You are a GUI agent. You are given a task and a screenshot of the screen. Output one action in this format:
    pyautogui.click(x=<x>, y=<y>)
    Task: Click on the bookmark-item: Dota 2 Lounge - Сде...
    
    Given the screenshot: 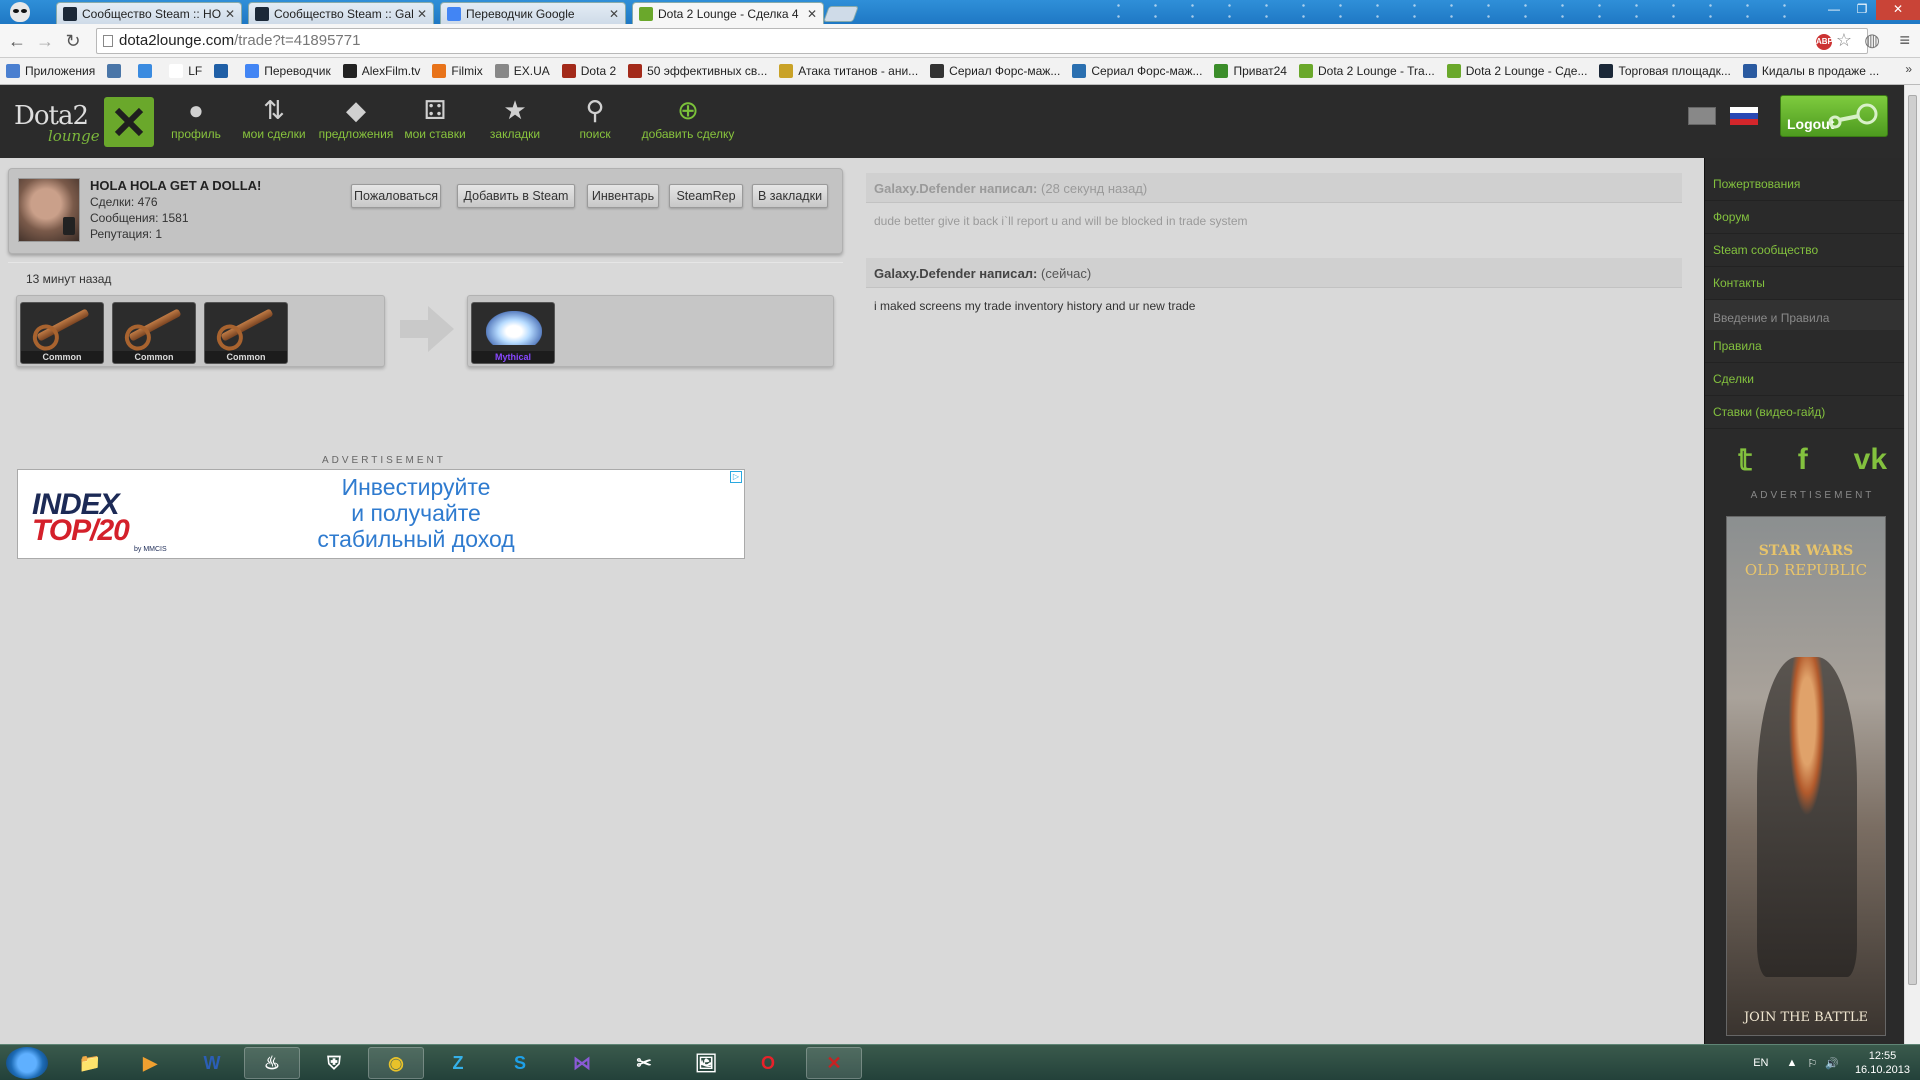 What is the action you would take?
    pyautogui.click(x=1516, y=71)
    